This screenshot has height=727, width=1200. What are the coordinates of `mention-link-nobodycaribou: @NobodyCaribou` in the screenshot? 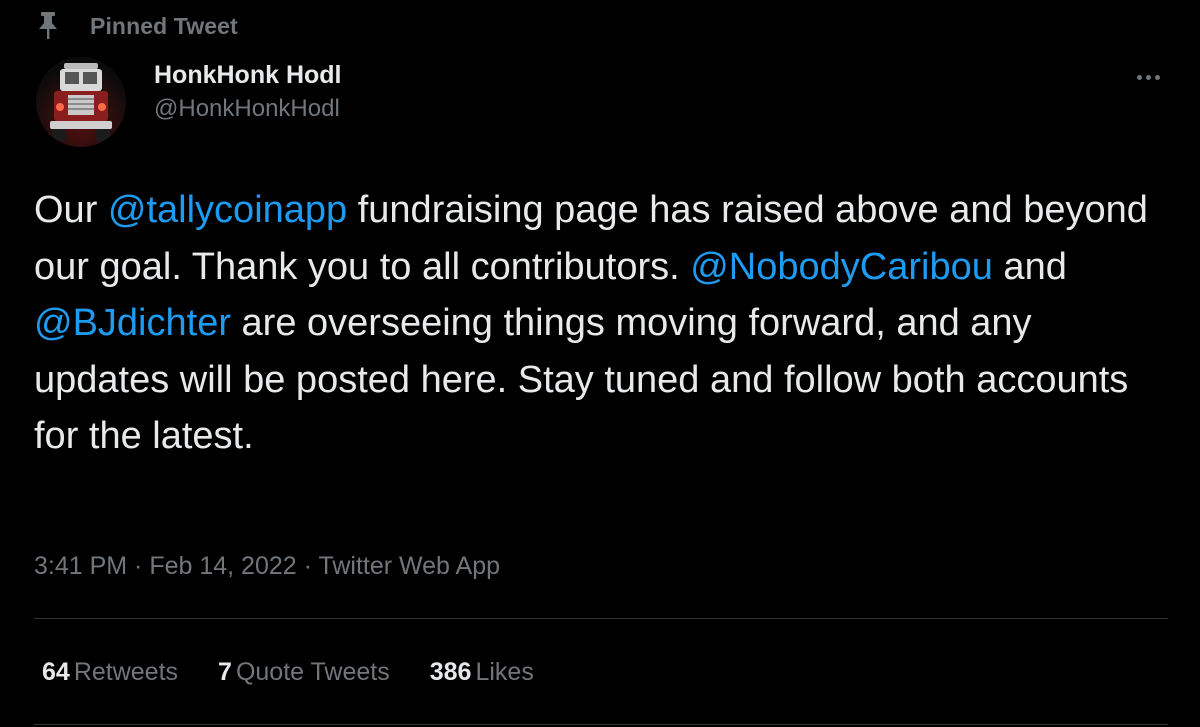 It's located at (841, 267).